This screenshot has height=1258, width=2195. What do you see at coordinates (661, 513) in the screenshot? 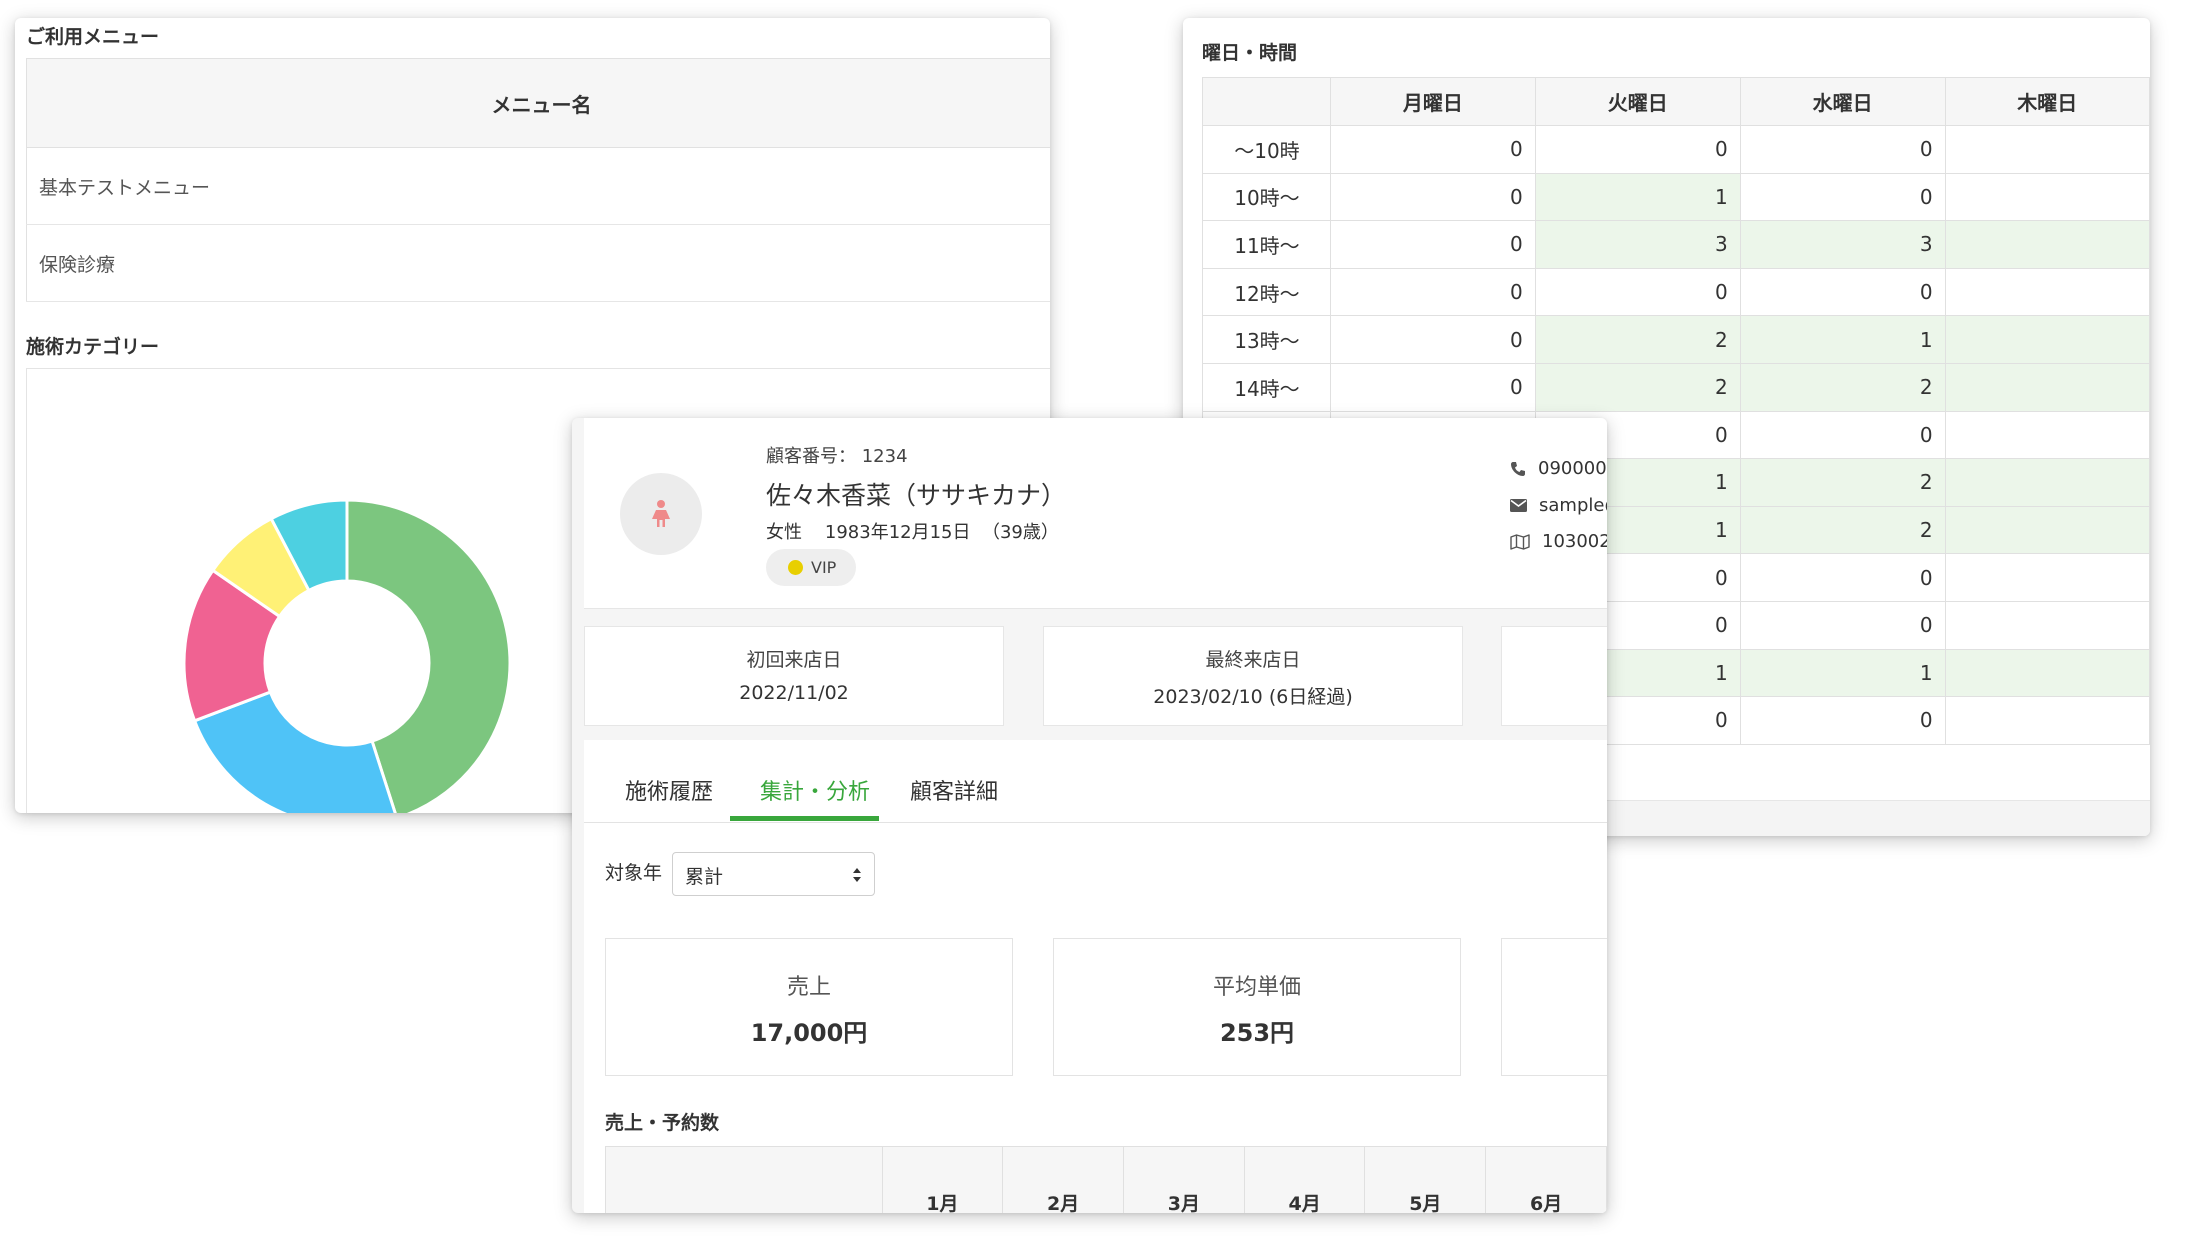
I see `female-icon` at bounding box center [661, 513].